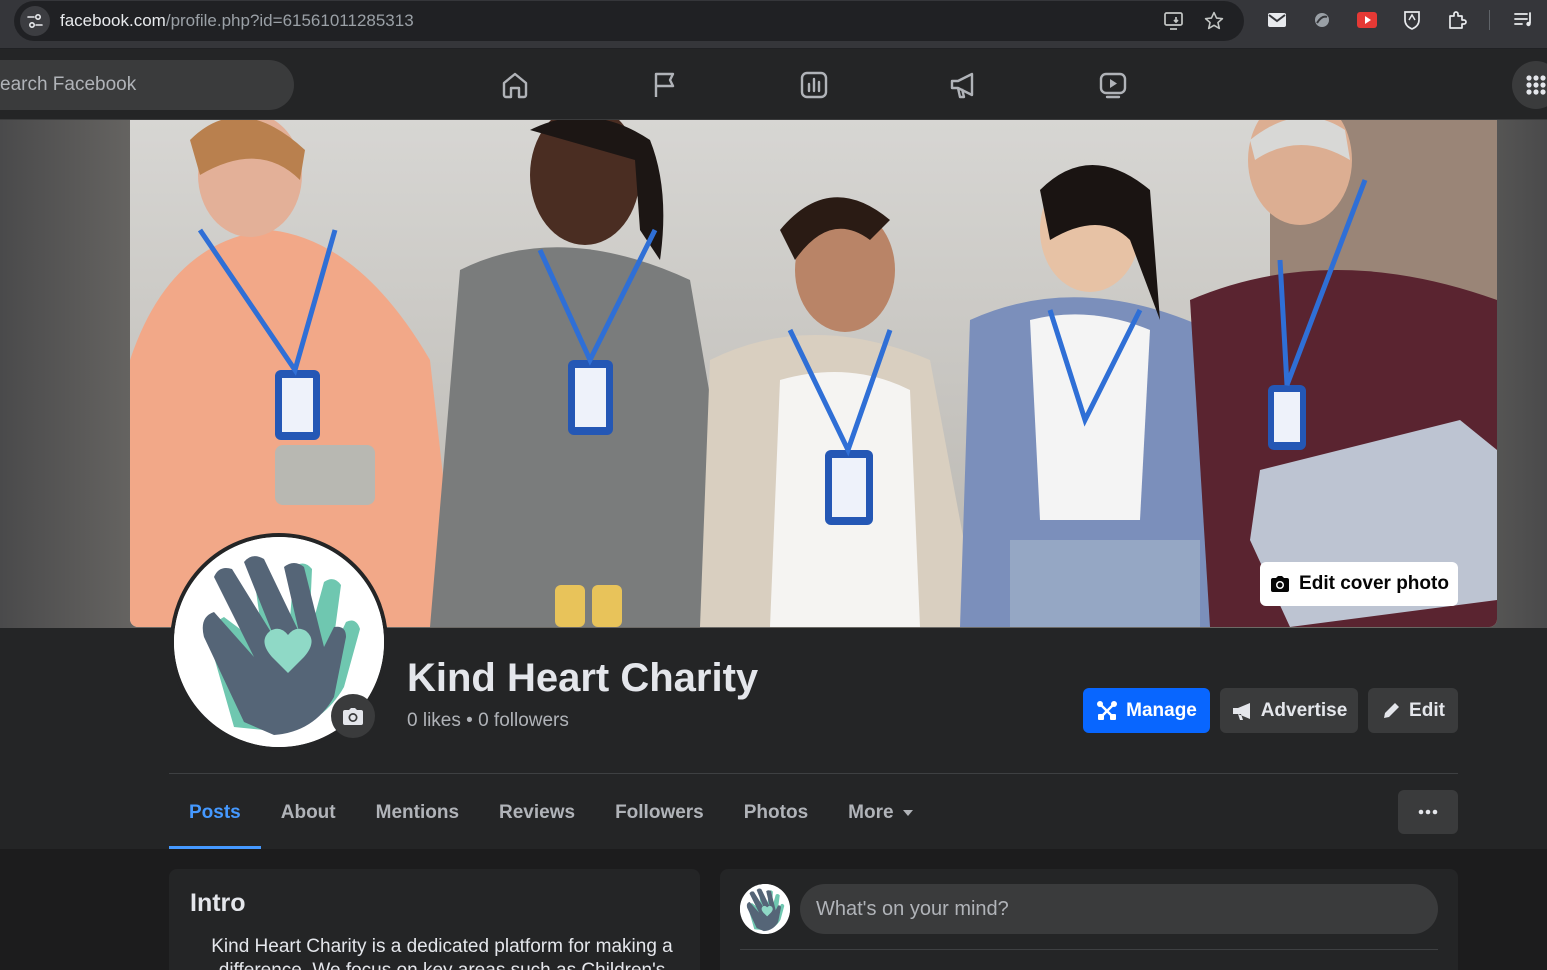 Image resolution: width=1547 pixels, height=970 pixels. Describe the element at coordinates (147, 85) in the screenshot. I see `search-facebook-input: earch Facebook` at that location.